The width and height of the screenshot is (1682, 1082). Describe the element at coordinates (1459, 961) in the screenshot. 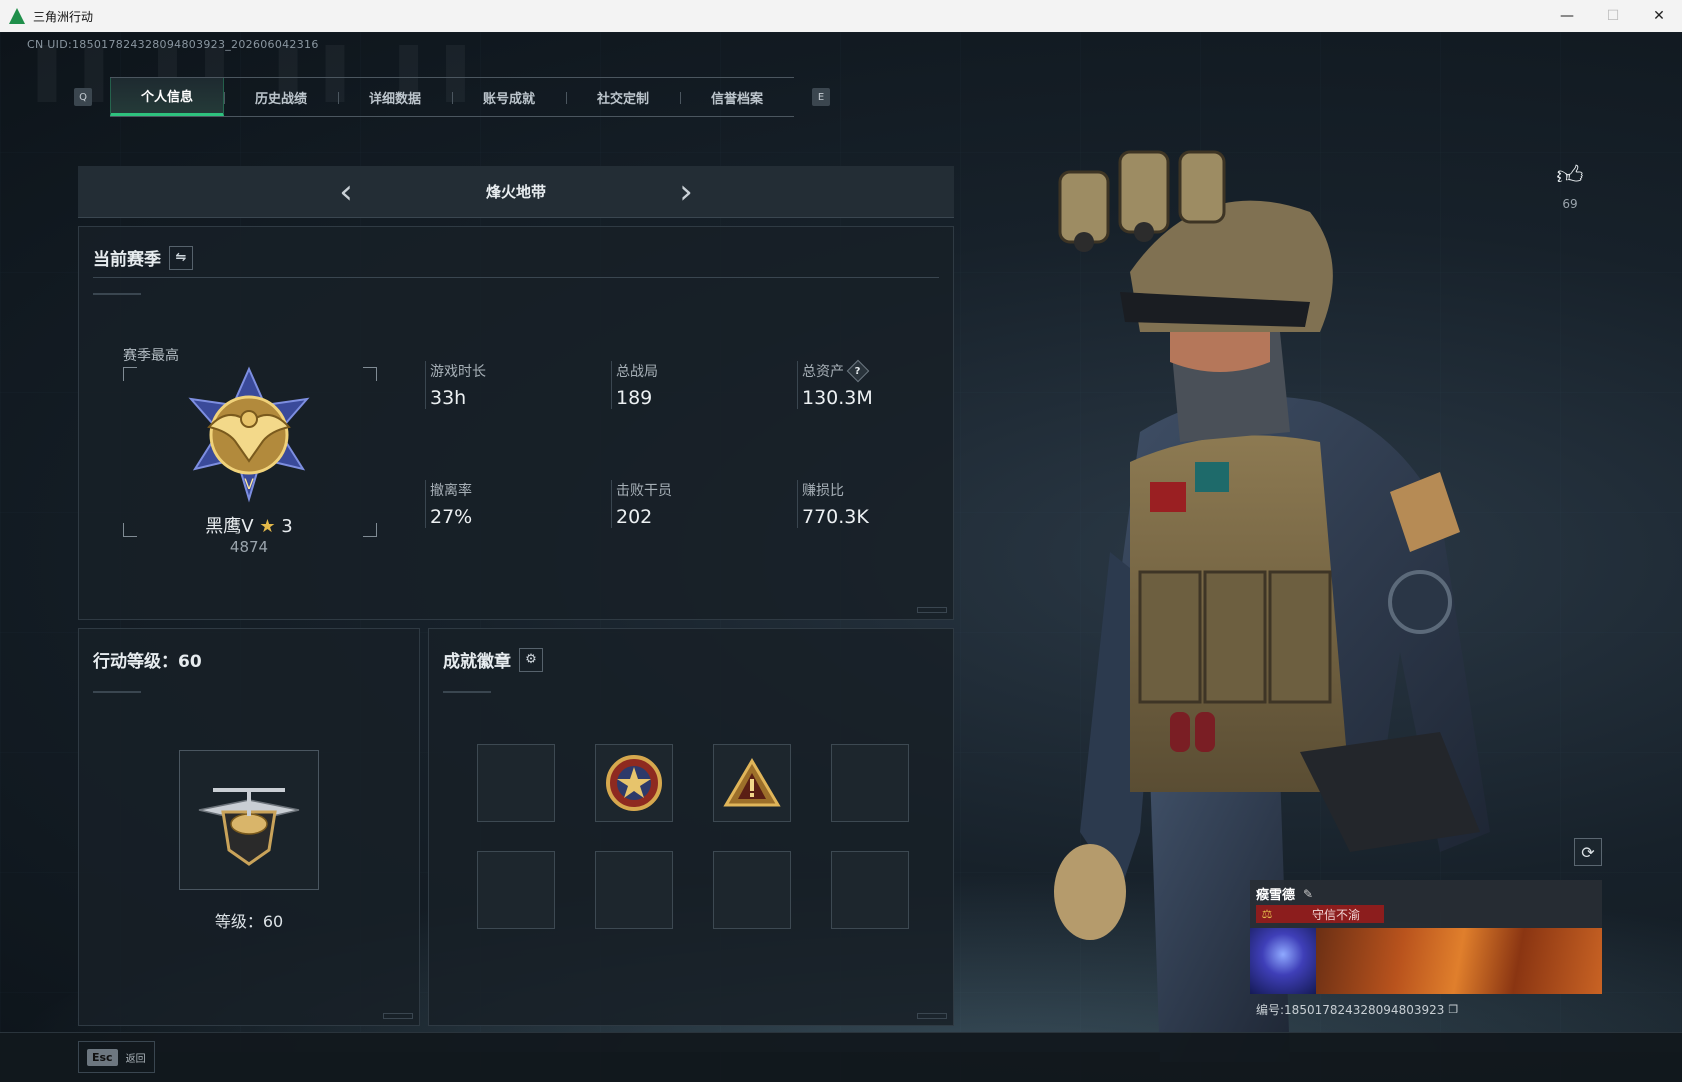

I see `card-banner-image` at that location.